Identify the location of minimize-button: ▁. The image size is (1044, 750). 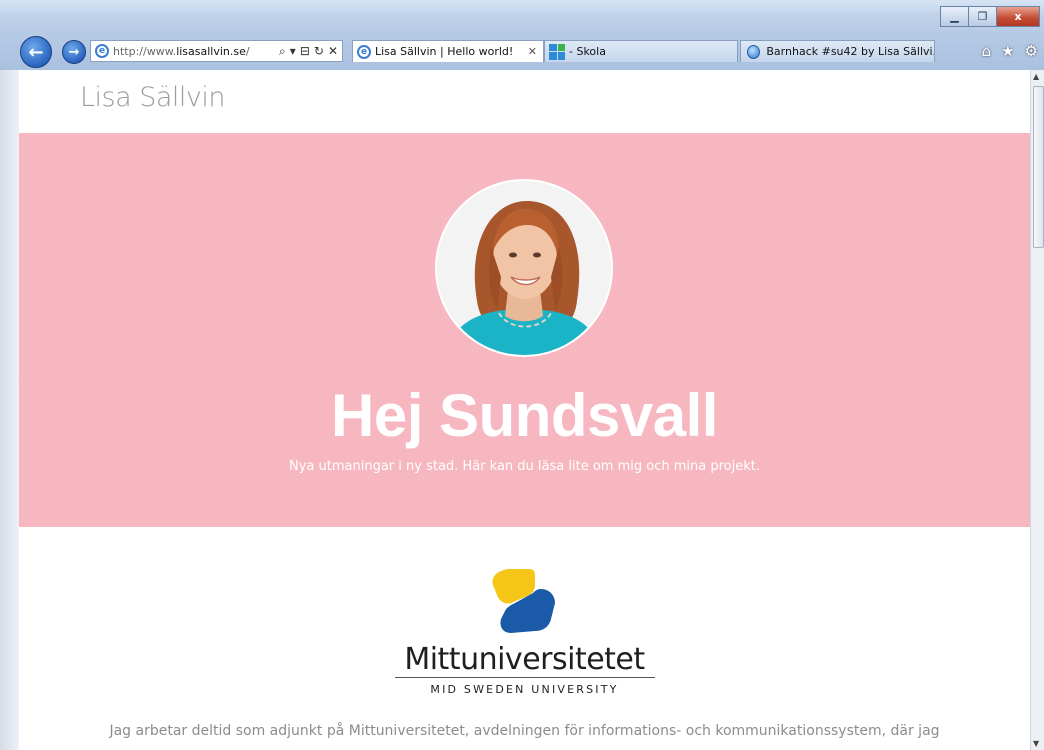
(954, 16).